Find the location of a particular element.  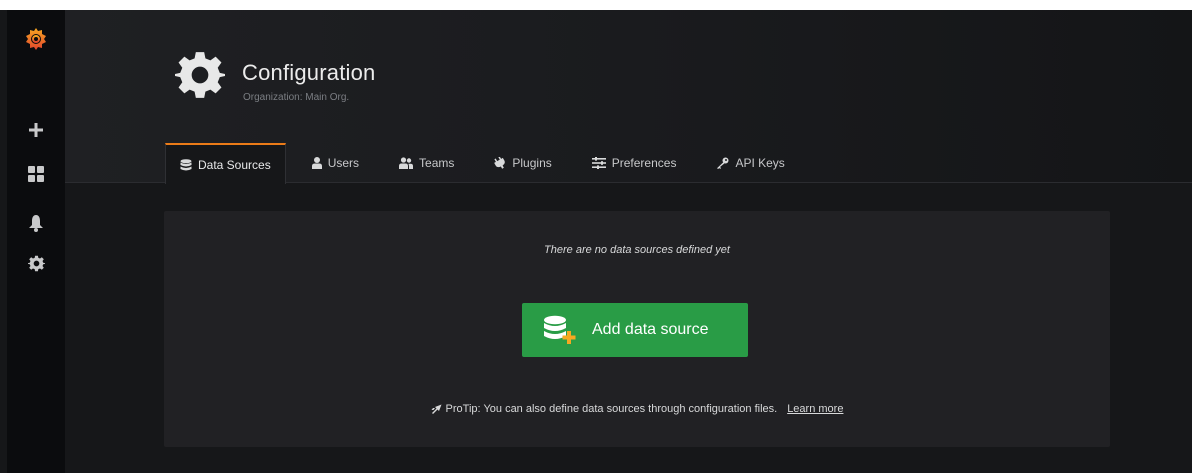

tab-label: API Keys is located at coordinates (760, 163).